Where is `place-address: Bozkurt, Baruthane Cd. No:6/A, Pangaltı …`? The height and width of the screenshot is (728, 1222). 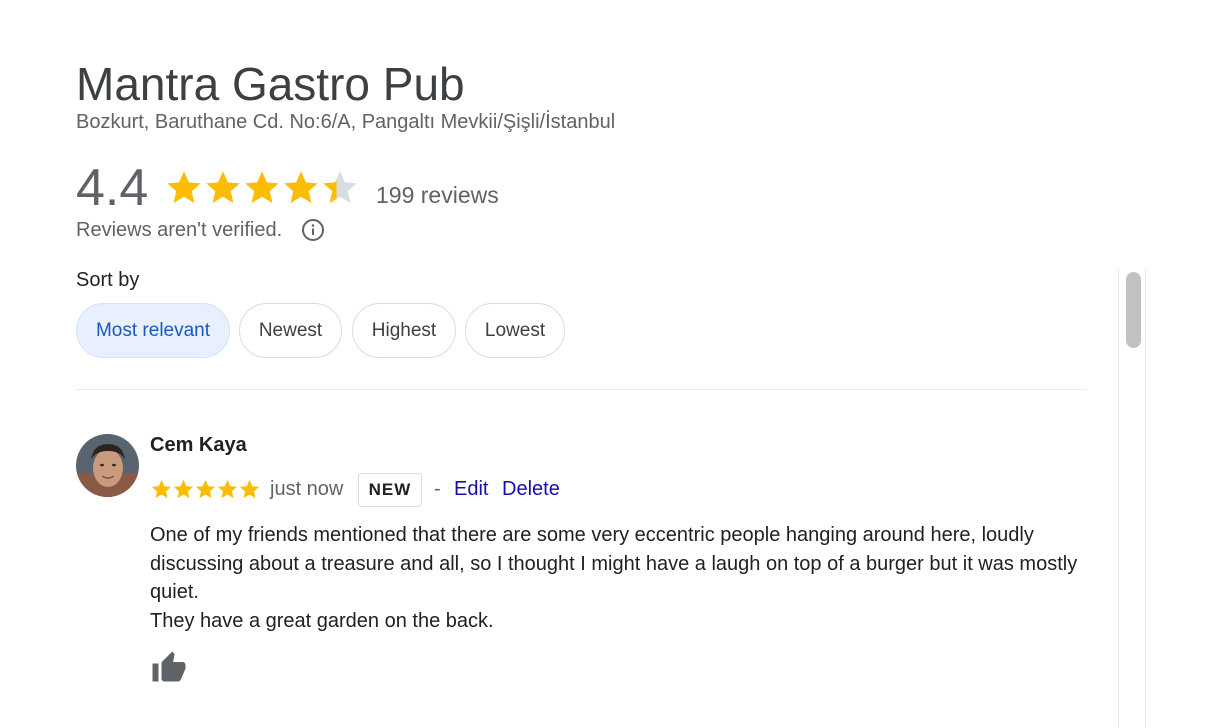
place-address: Bozkurt, Baruthane Cd. No:6/A, Pangaltı … is located at coordinates (346, 122).